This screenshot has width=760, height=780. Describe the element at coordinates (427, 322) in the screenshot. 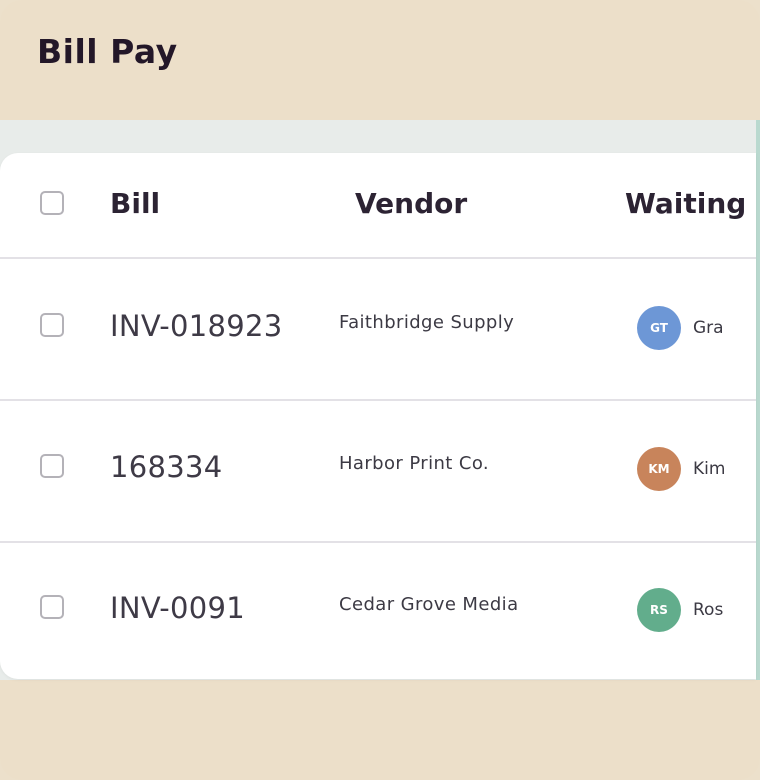

I see `vendor-name: Faithbridge Supply` at that location.